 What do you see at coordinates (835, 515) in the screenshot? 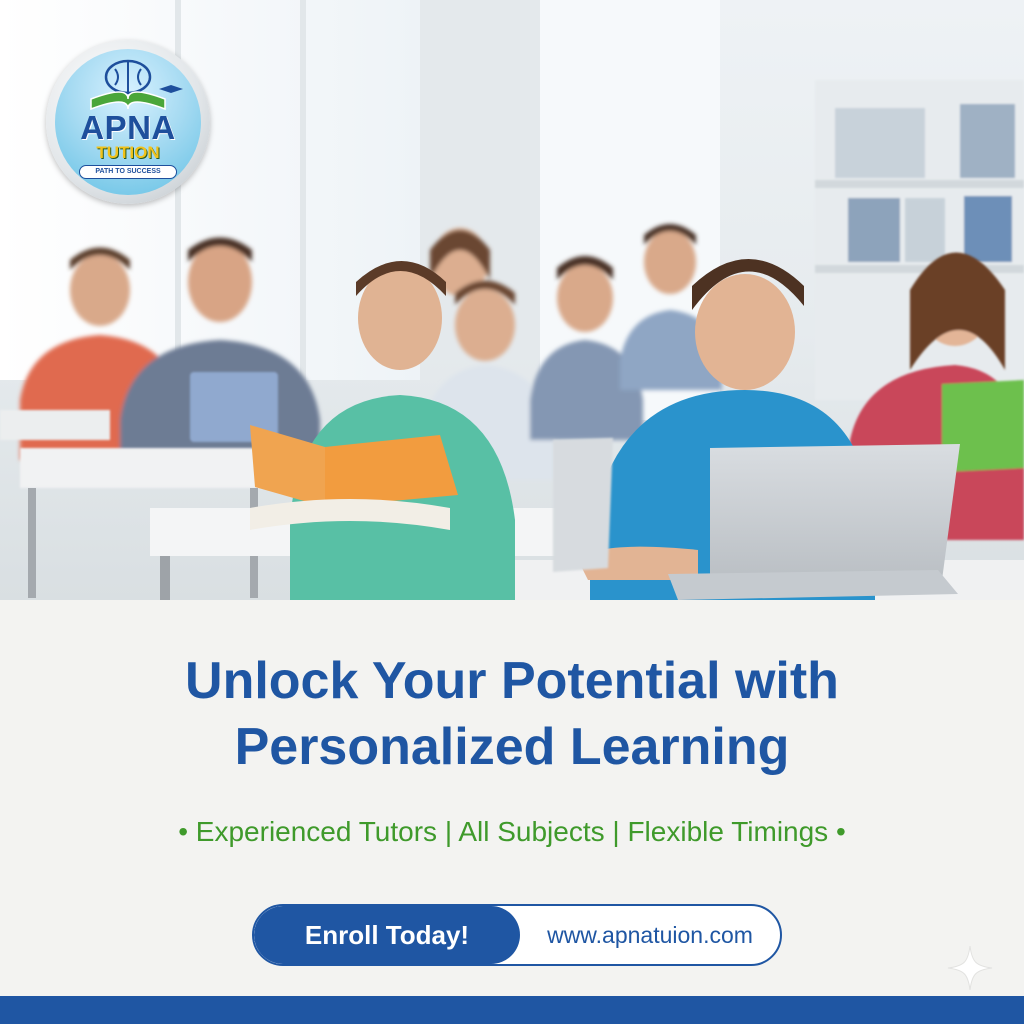
I see `laptop` at bounding box center [835, 515].